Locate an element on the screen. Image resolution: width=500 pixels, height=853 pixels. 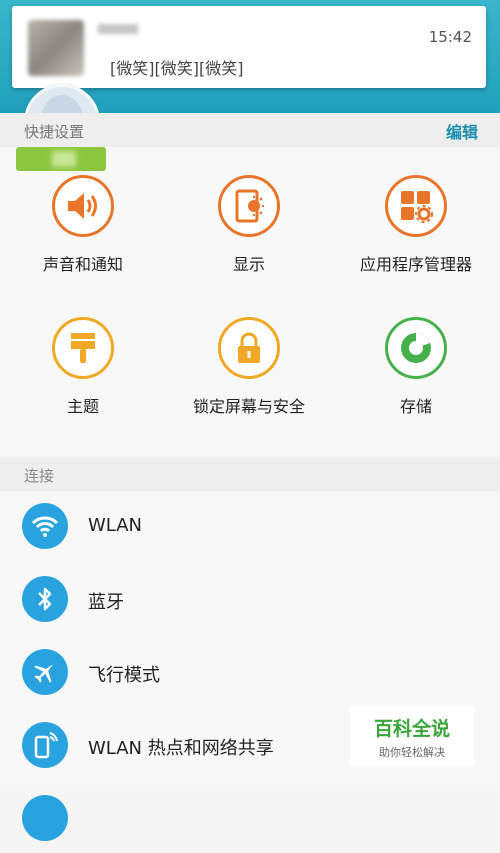
list-label-bluetooth: 蓝牙 is located at coordinates (106, 602).